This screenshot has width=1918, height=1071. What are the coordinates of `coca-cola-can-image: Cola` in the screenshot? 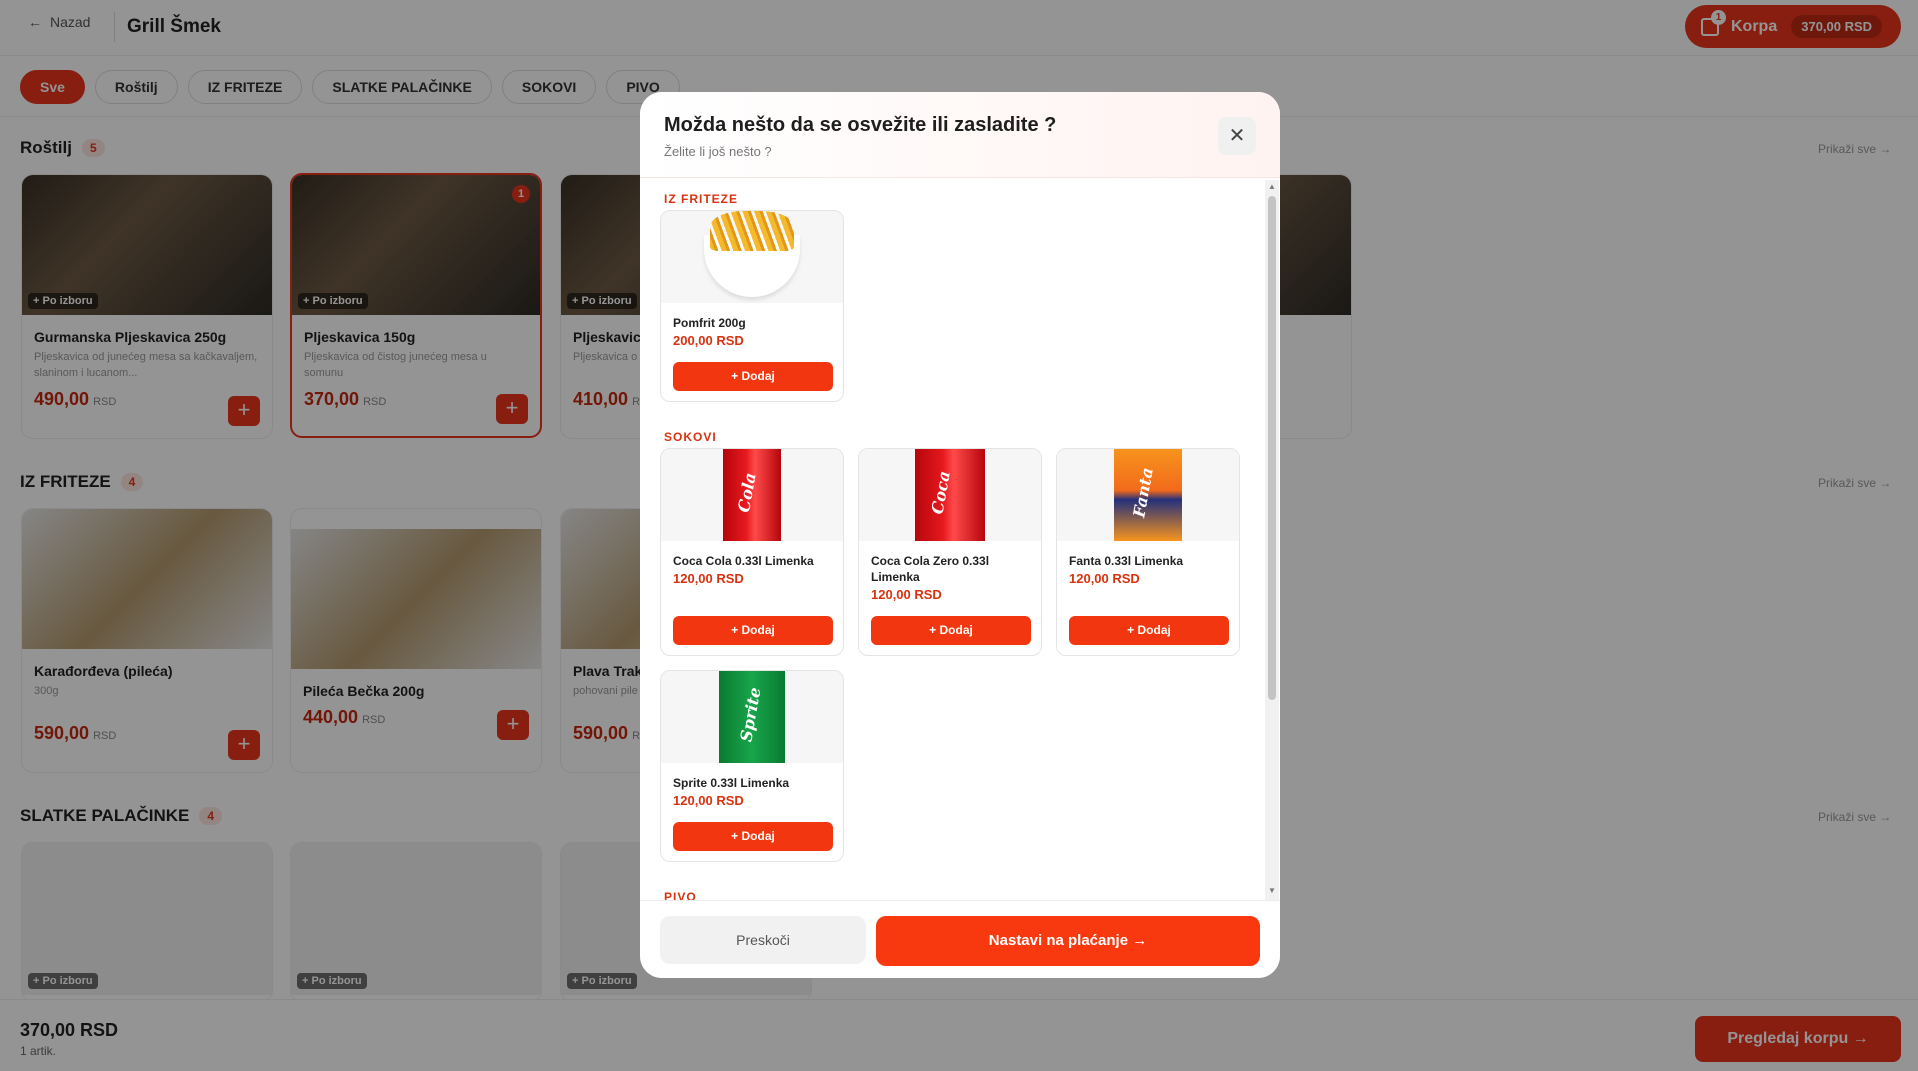 It's located at (752, 495).